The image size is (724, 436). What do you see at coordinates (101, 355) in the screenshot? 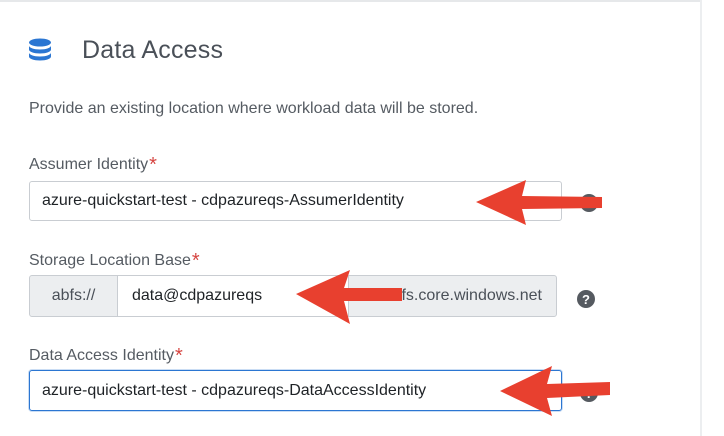
I see `data-access-identity-label-text: Data Access Identity` at bounding box center [101, 355].